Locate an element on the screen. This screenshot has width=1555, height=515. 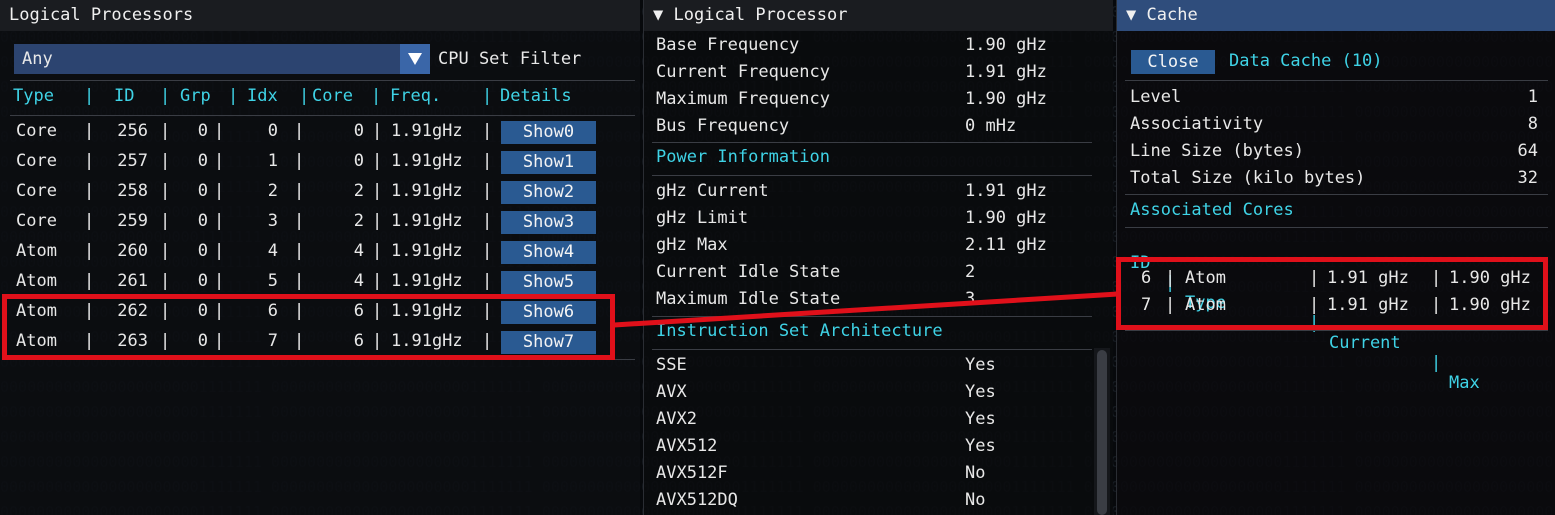
cell-id: 261 is located at coordinates (132, 281).